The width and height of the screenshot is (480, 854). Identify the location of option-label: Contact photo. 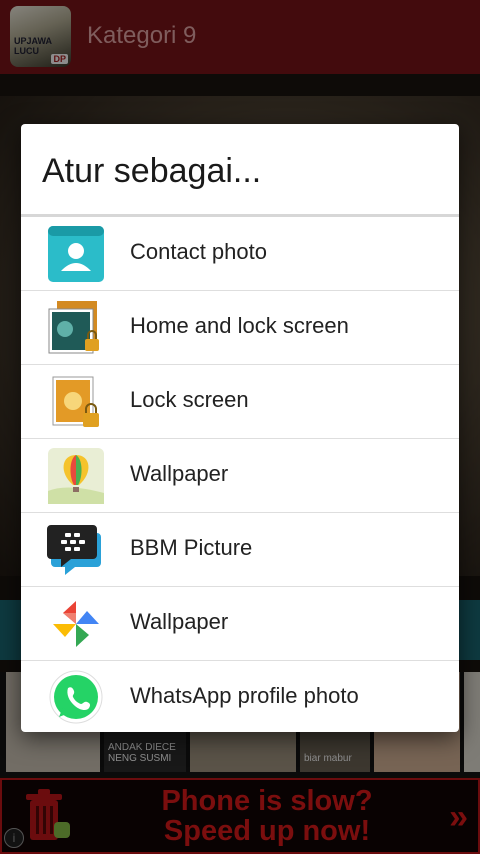
(198, 251).